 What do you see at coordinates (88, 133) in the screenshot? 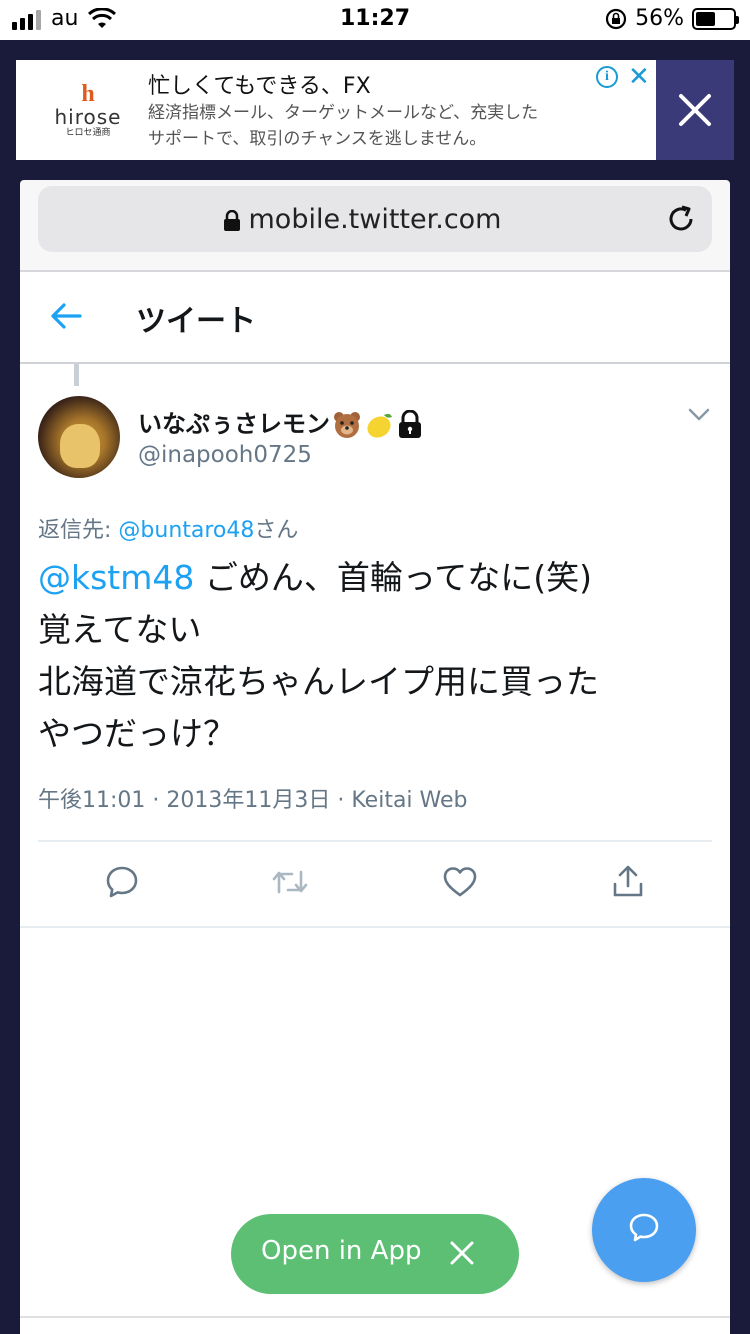
I see `ad-logo-sub: ヒロセ通商` at bounding box center [88, 133].